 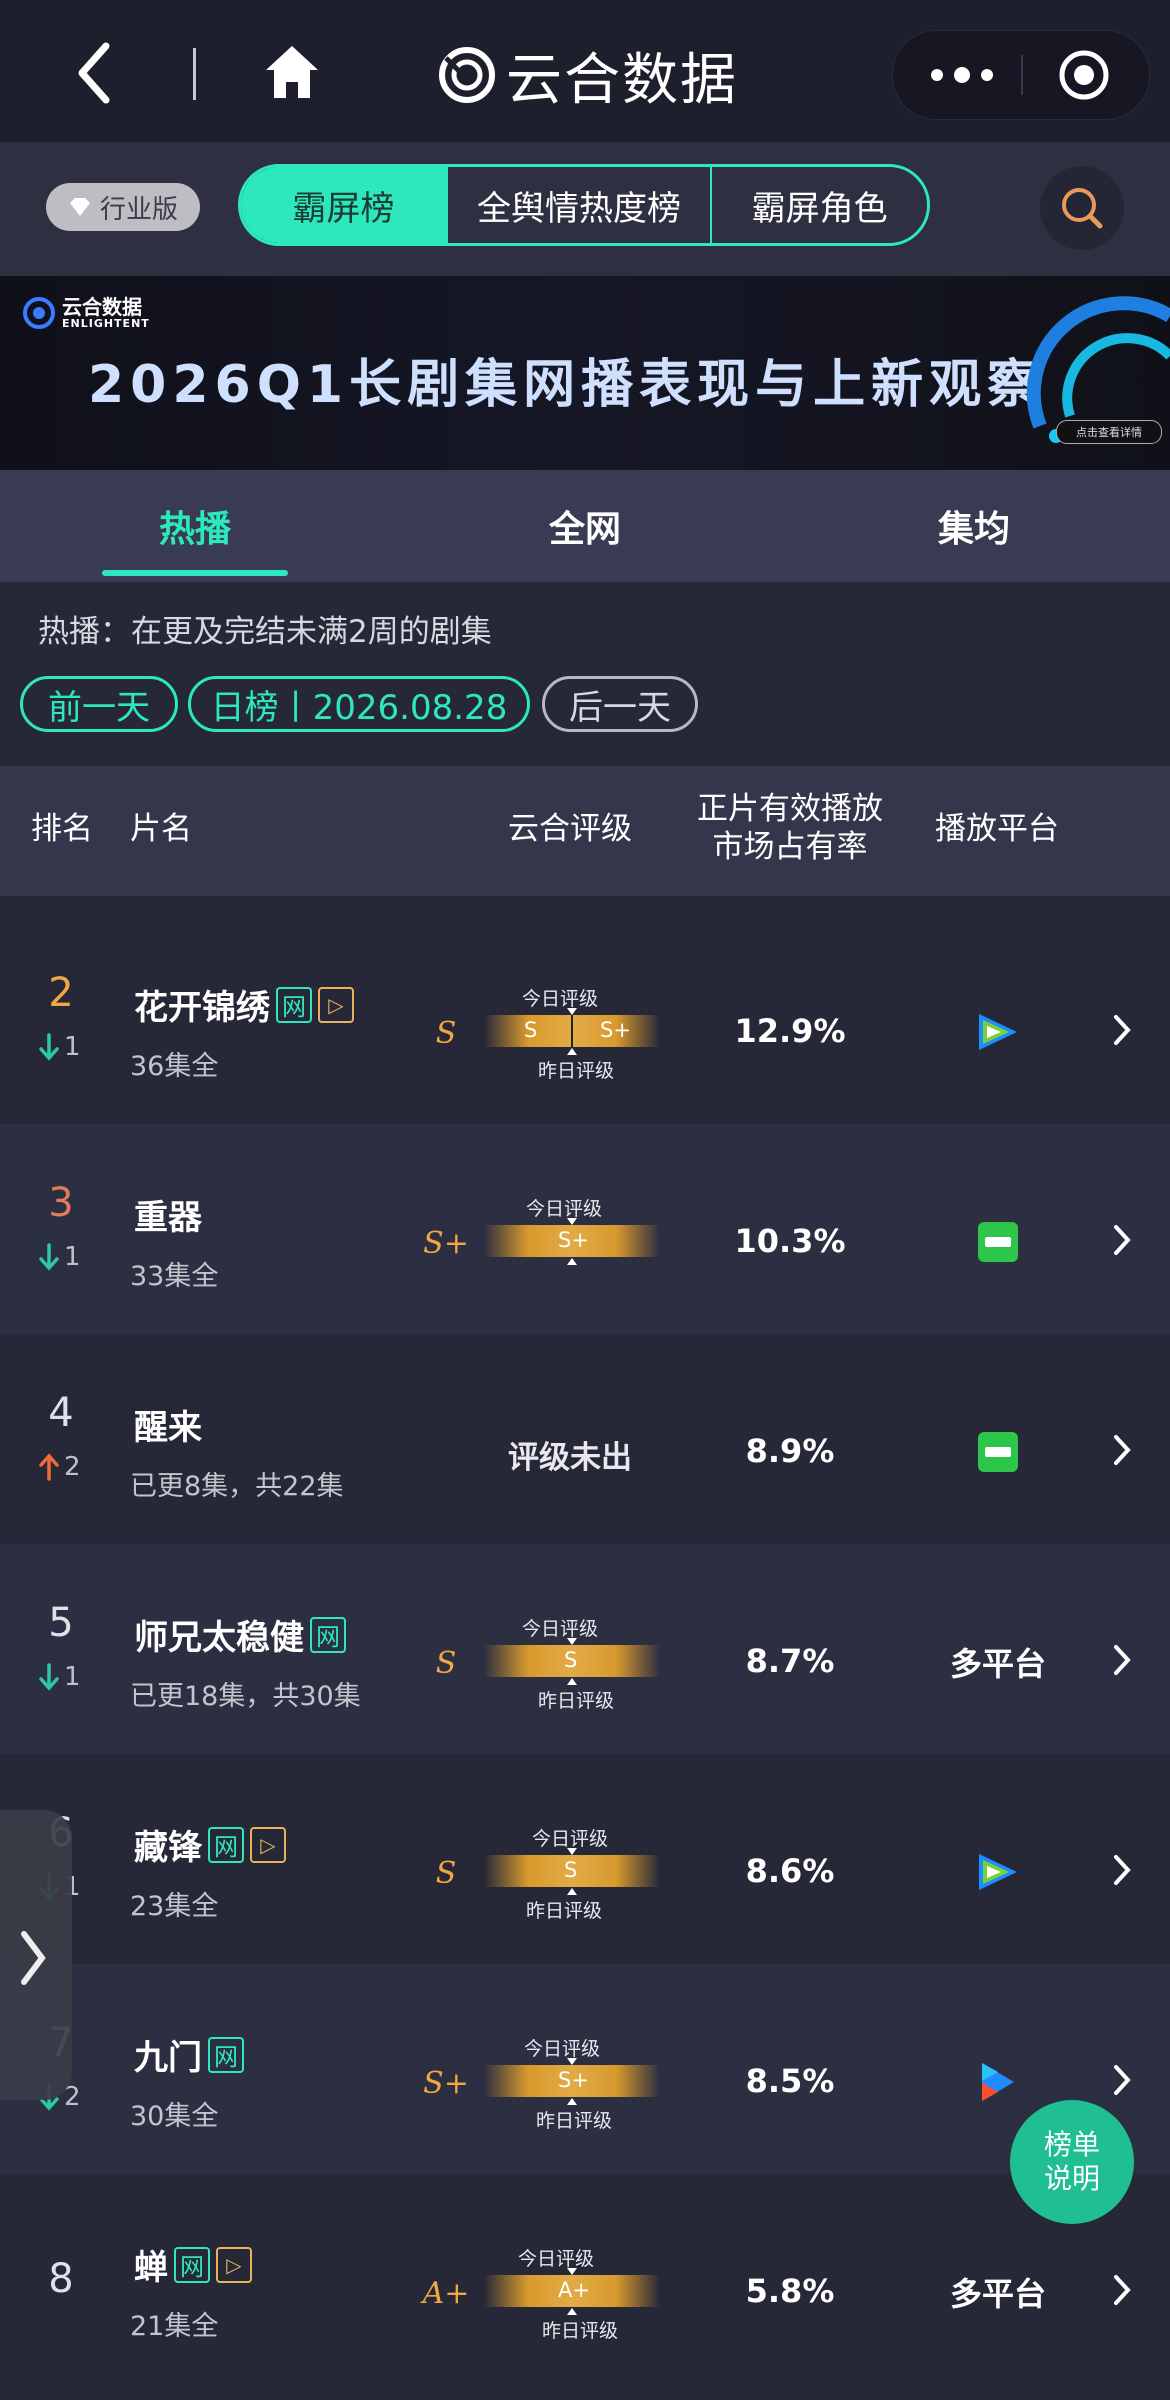 I want to click on table-row: 8 蝉 网 ▷ 21集全 A+ 今日评级 A+ 昨日评级 5.8% 多平台, so click(x=585, y=2279).